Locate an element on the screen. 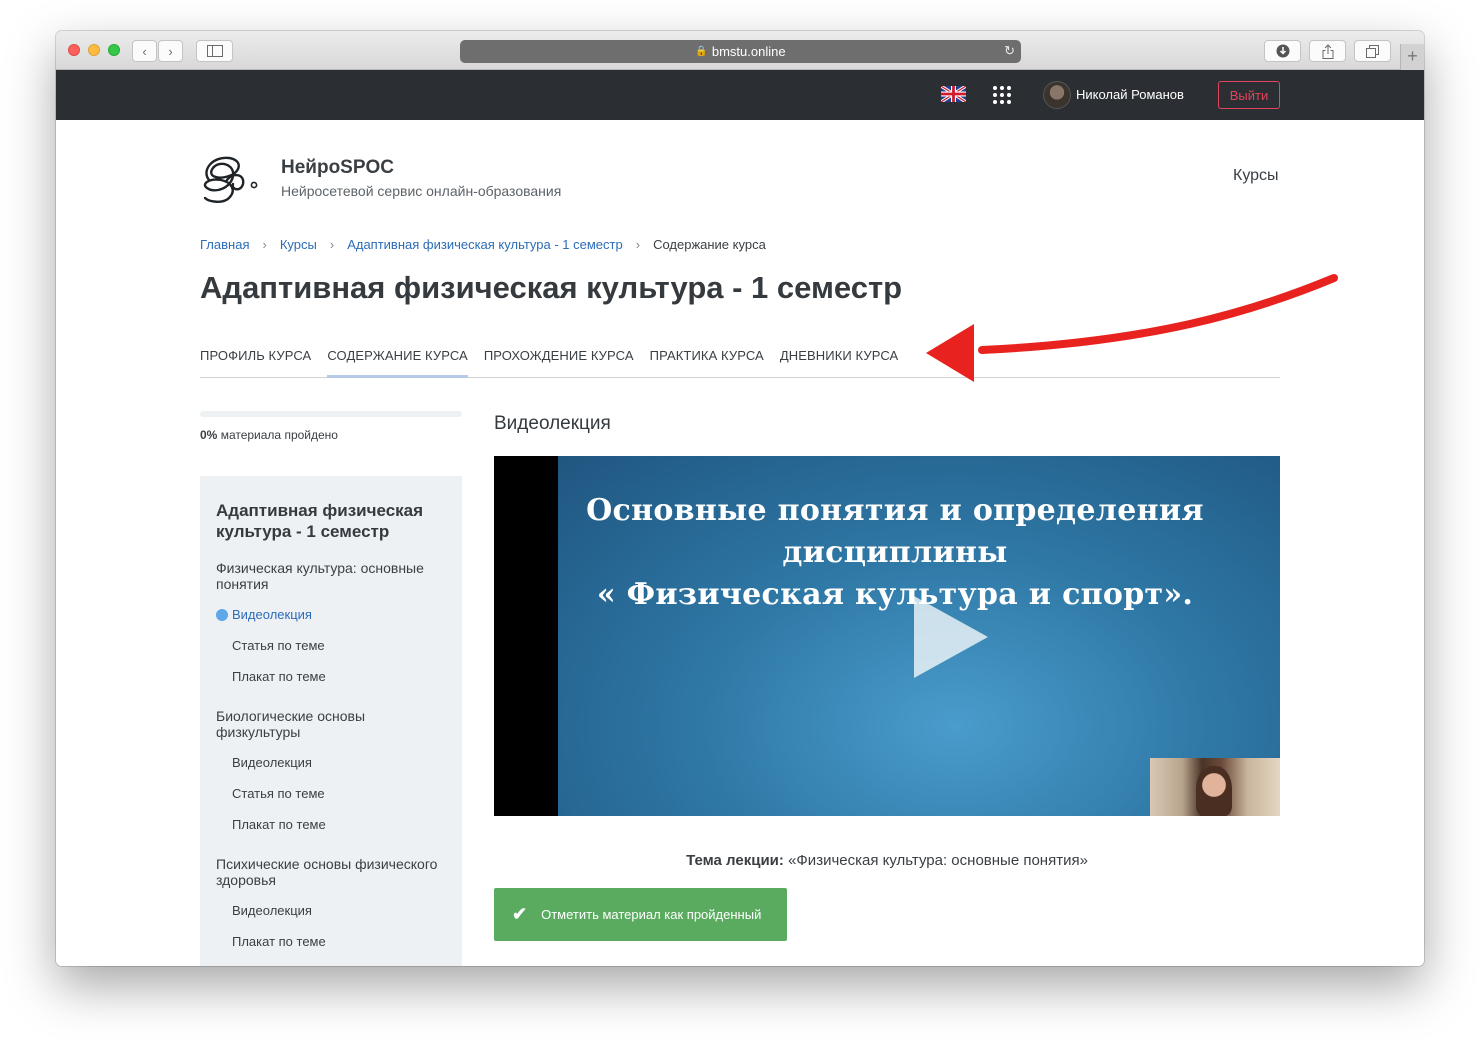  sidebar-icon is located at coordinates (214, 51).